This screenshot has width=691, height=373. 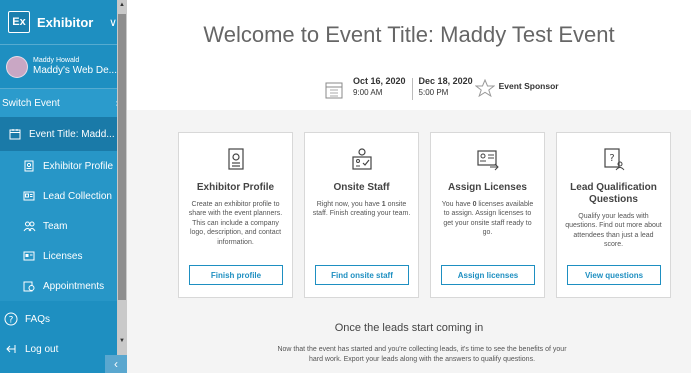 I want to click on scroll-up-icon: ▲, so click(x=122, y=5).